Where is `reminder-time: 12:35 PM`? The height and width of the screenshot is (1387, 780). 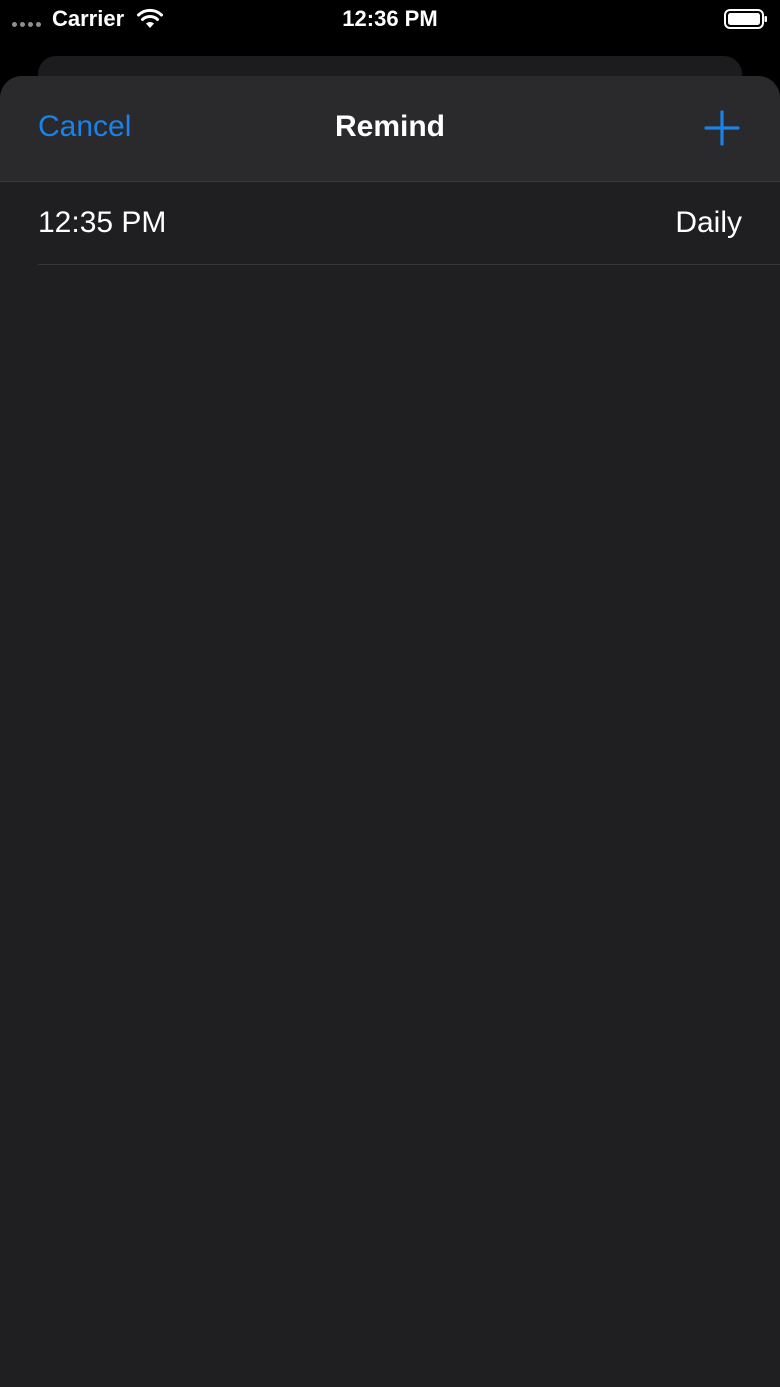
reminder-time: 12:35 PM is located at coordinates (102, 222).